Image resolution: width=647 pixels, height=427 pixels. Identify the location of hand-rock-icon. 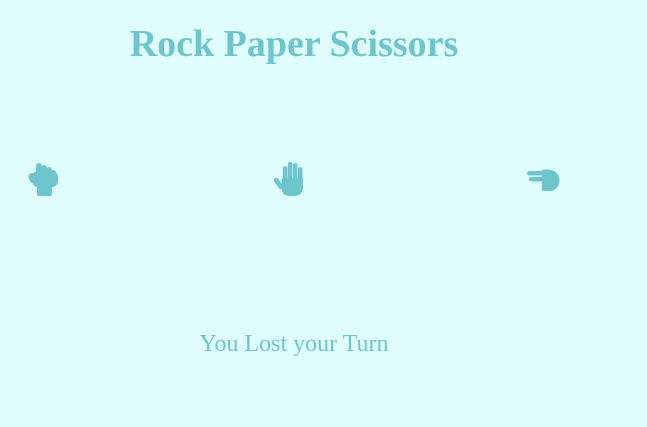
(43, 179).